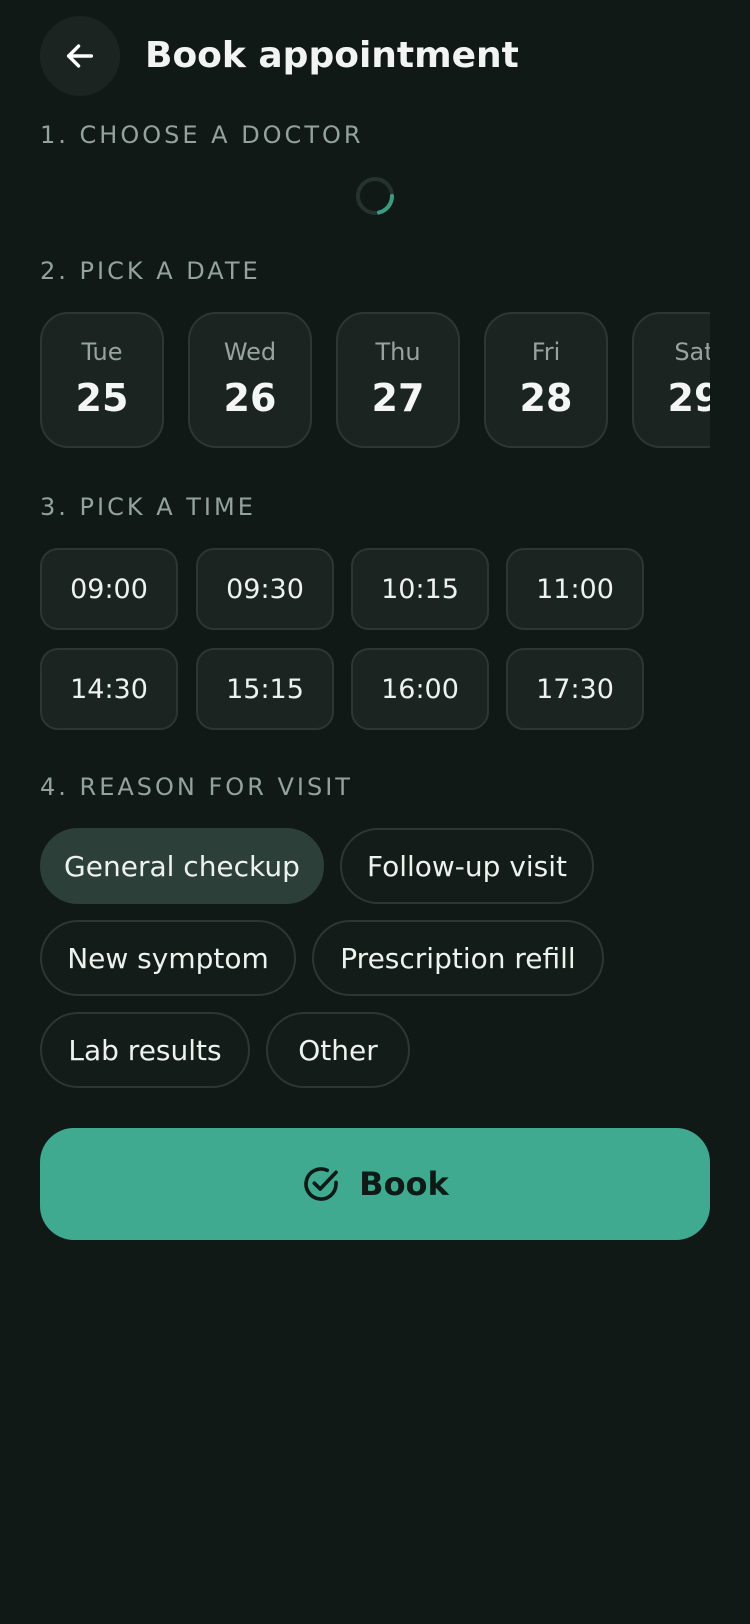 This screenshot has height=1624, width=750. I want to click on arrow-left-icon, so click(80, 56).